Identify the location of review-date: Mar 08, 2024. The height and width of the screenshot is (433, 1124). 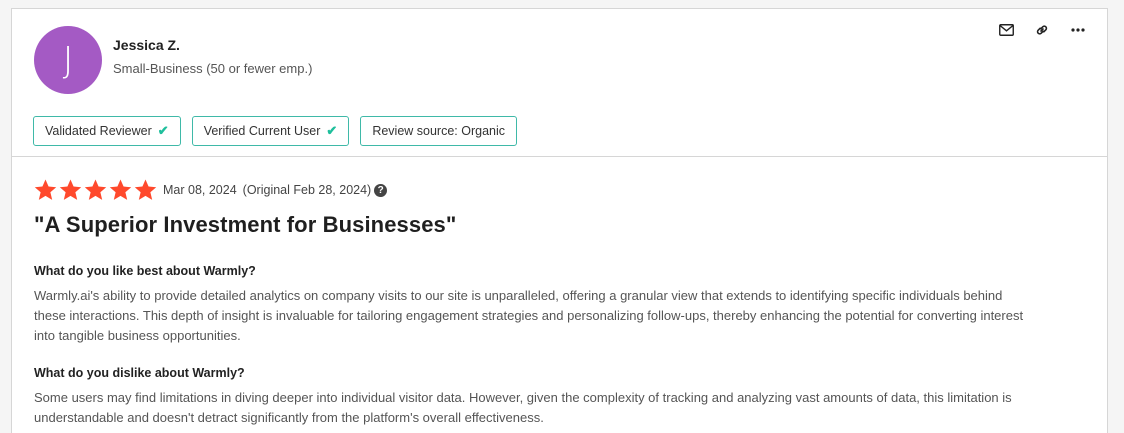
(200, 190).